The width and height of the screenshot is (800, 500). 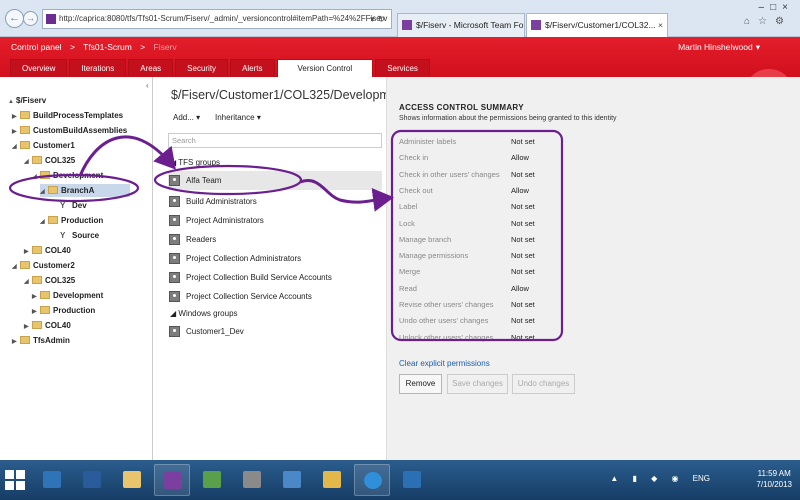 I want to click on close-tab-icon: ×, so click(x=660, y=25).